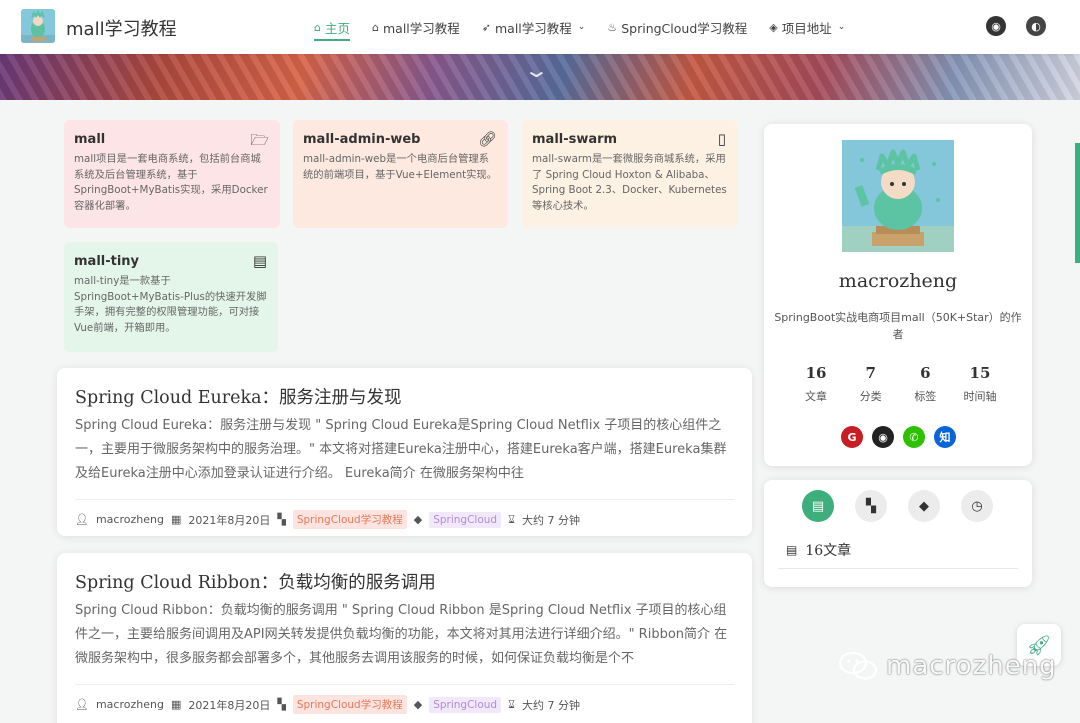 The height and width of the screenshot is (723, 1080). What do you see at coordinates (870, 373) in the screenshot?
I see `stat-value: 7` at bounding box center [870, 373].